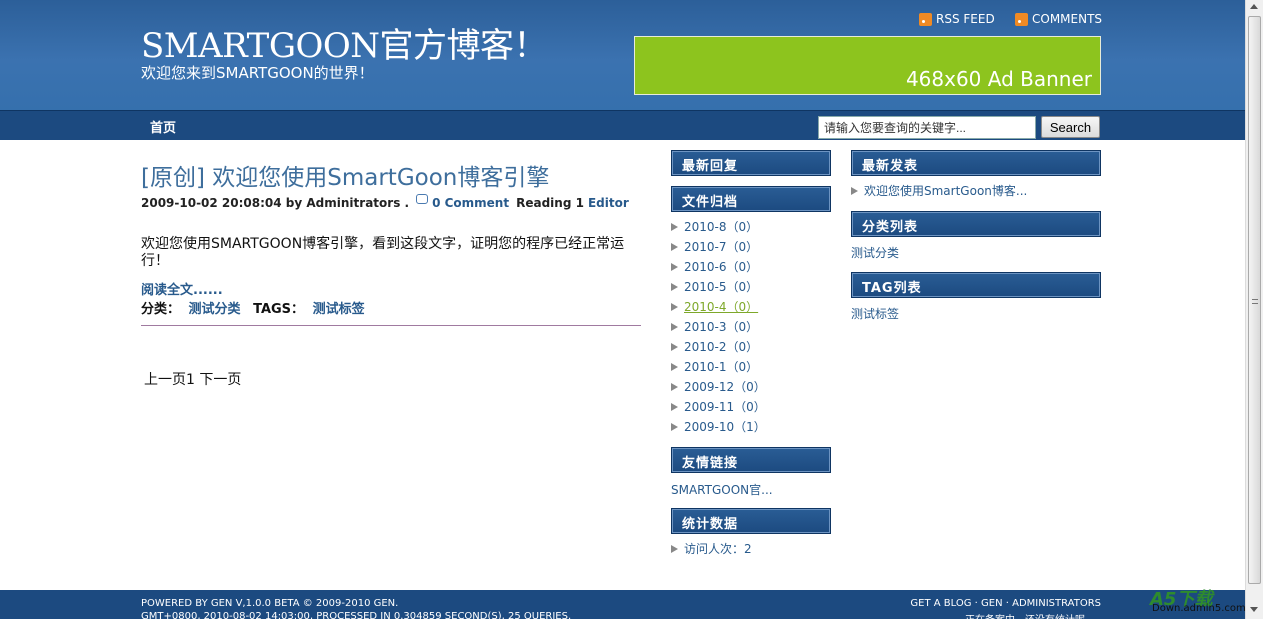  I want to click on site-title: SMARTGOON官方博客！, so click(344, 42).